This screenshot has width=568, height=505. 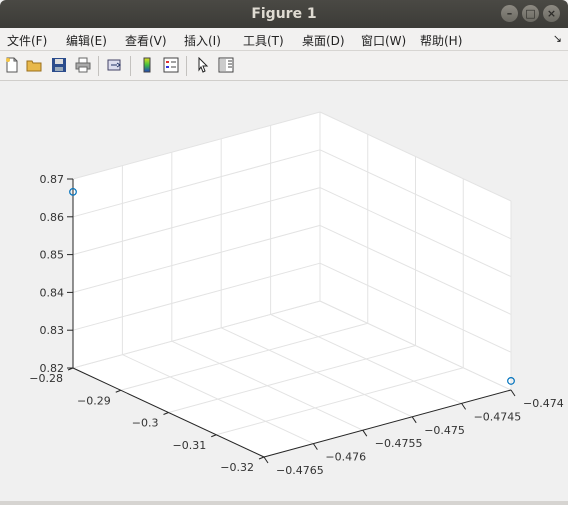 I want to click on menu-window: 窗口(W), so click(x=383, y=40).